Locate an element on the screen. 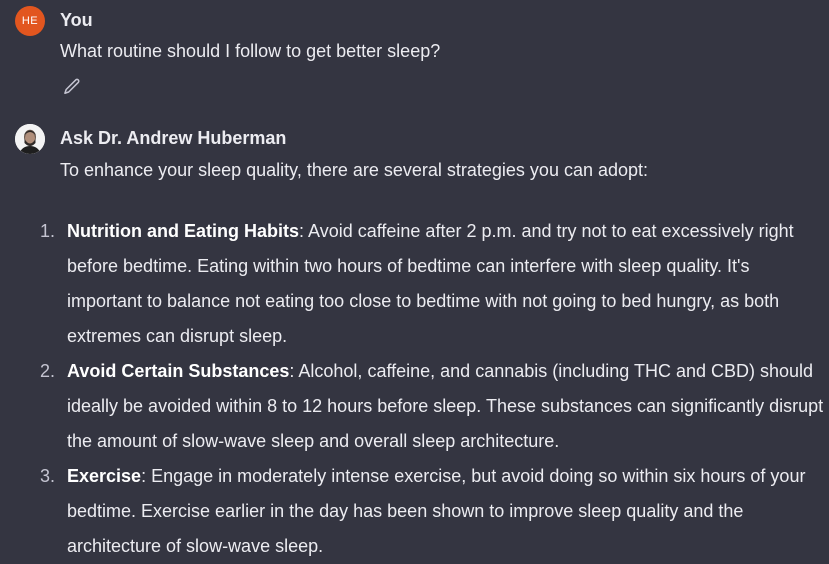  portrait-avatar-icon is located at coordinates (30, 139).